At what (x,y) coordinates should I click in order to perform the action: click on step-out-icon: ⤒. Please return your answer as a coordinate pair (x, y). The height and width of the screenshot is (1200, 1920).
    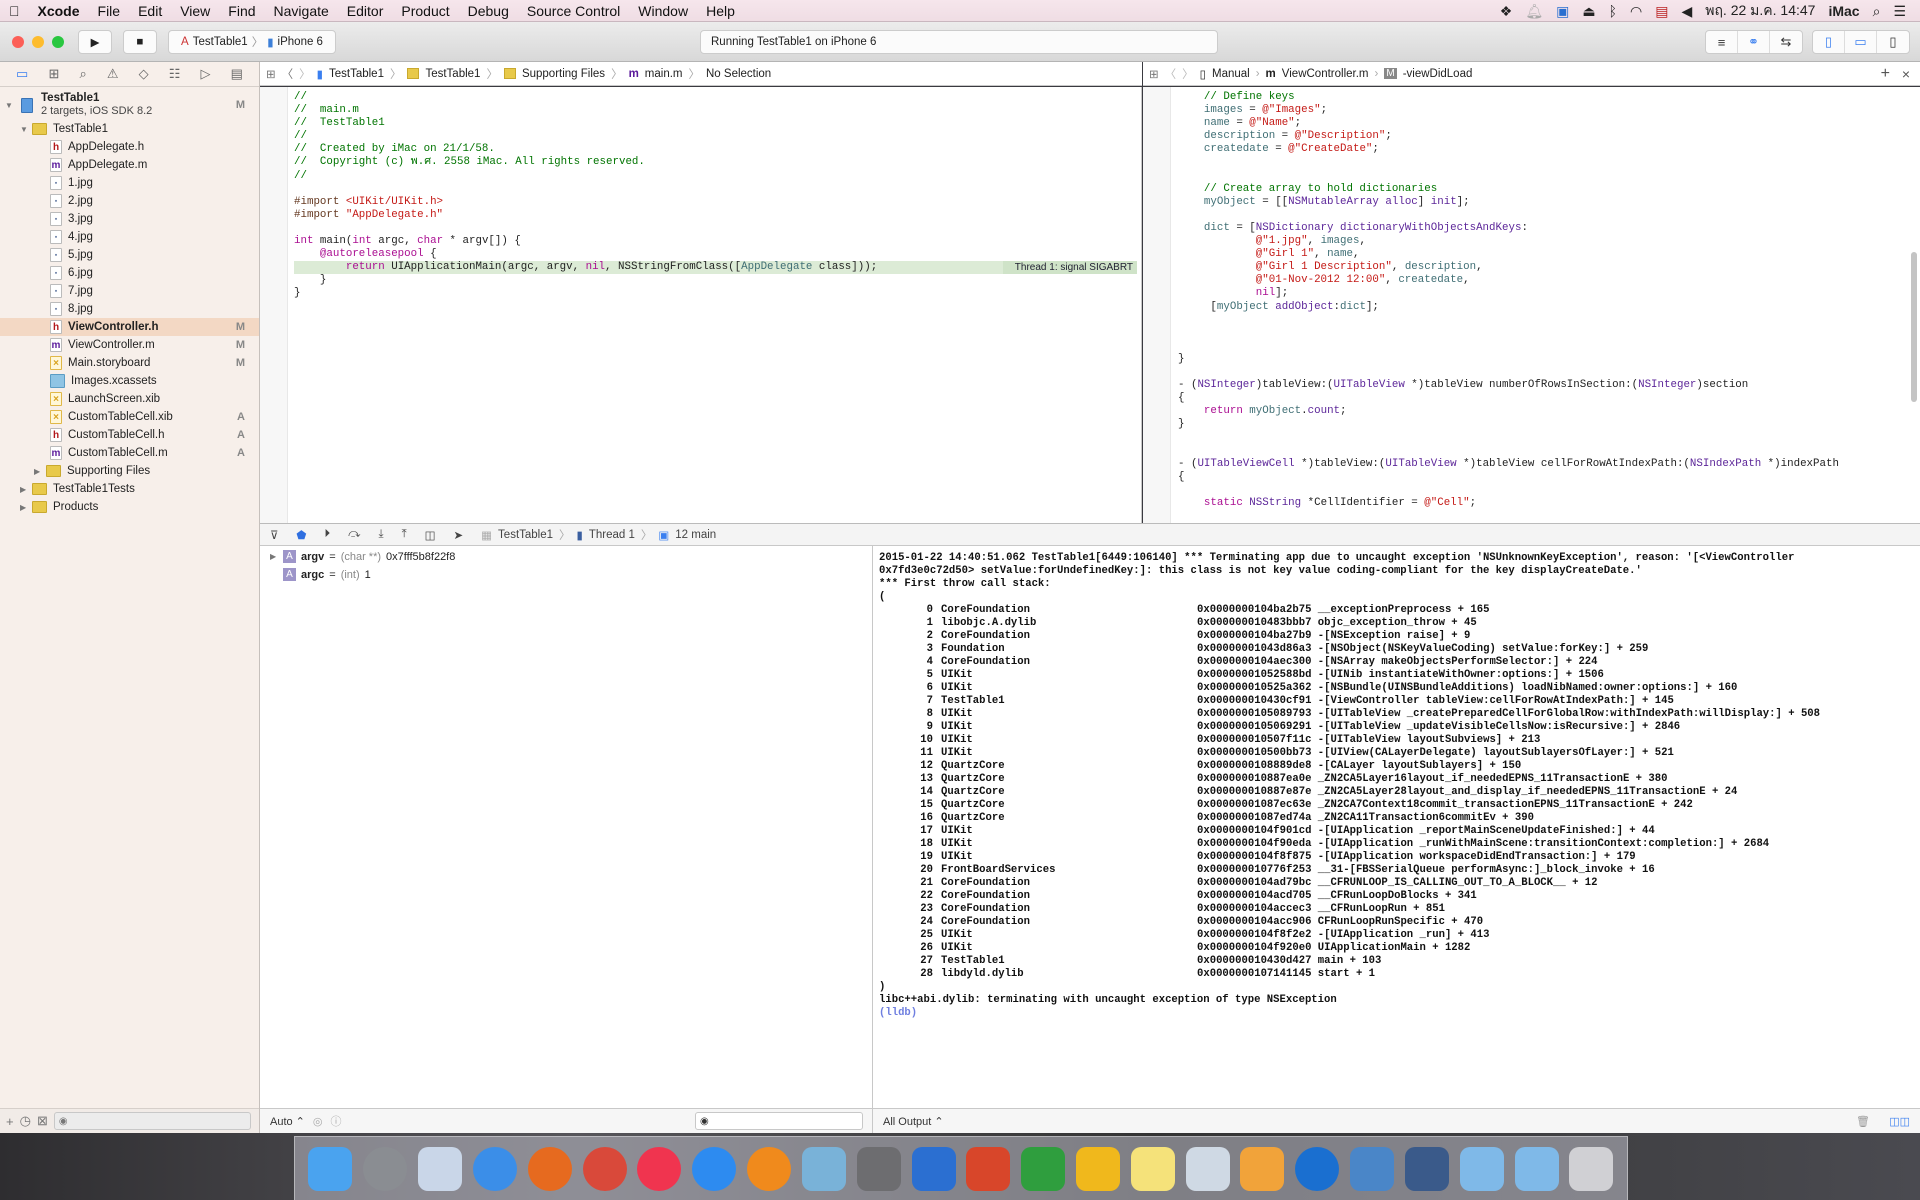
    Looking at the image, I should click on (404, 534).